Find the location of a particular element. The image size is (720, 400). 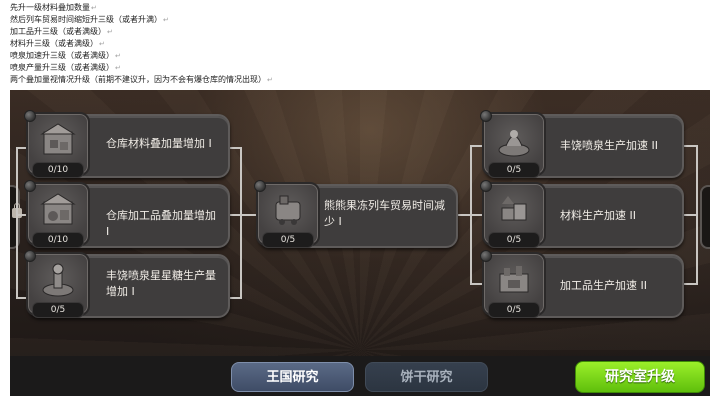

research-card-warehouse-goods: 0/10 仓库加工品叠加量增加 I is located at coordinates (127, 214).